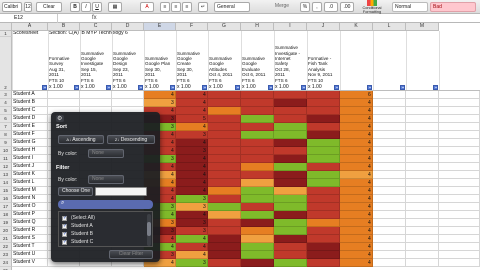  Describe the element at coordinates (30, 215) in the screenshot. I see `student-name-cell: Student P` at that location.